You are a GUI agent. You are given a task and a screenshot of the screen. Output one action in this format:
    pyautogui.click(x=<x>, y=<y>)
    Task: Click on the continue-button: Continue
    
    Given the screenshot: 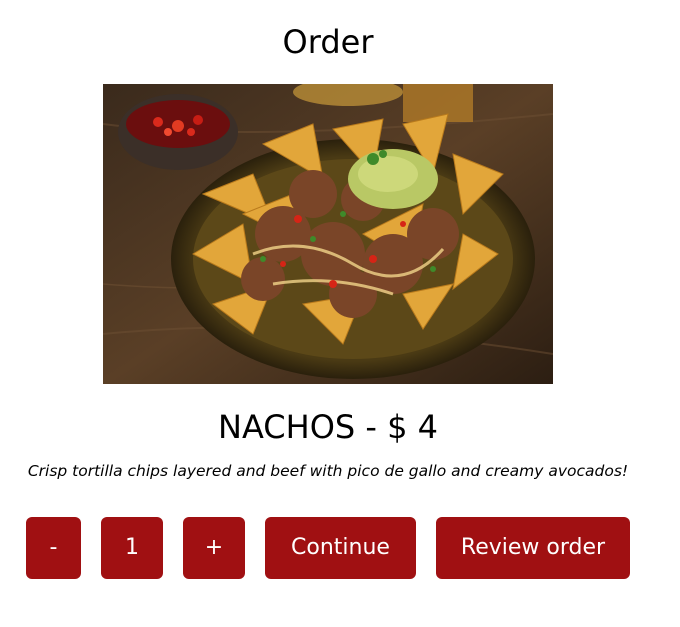 What is the action you would take?
    pyautogui.click(x=340, y=548)
    